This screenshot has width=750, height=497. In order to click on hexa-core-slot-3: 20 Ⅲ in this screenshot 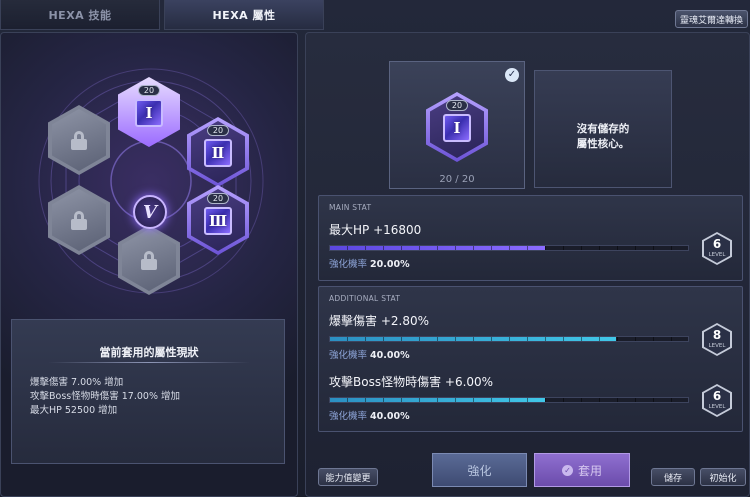, I will do `click(218, 220)`.